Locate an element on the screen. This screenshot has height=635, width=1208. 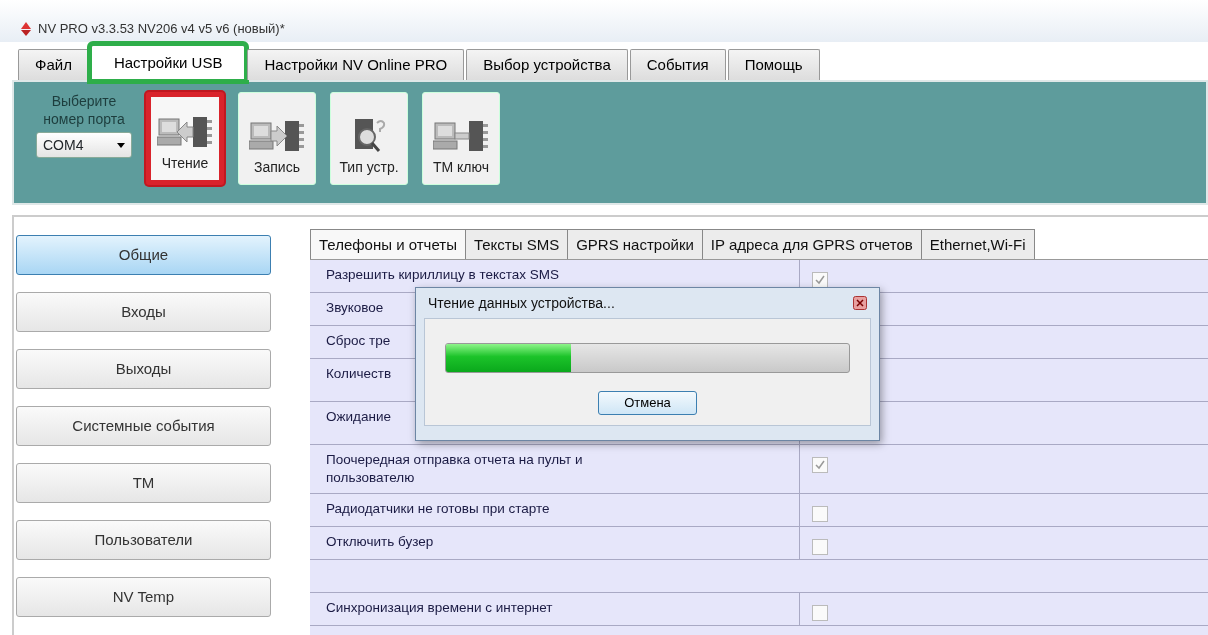
settings-tab: IP адреса для GPRS отчетов is located at coordinates (812, 244).